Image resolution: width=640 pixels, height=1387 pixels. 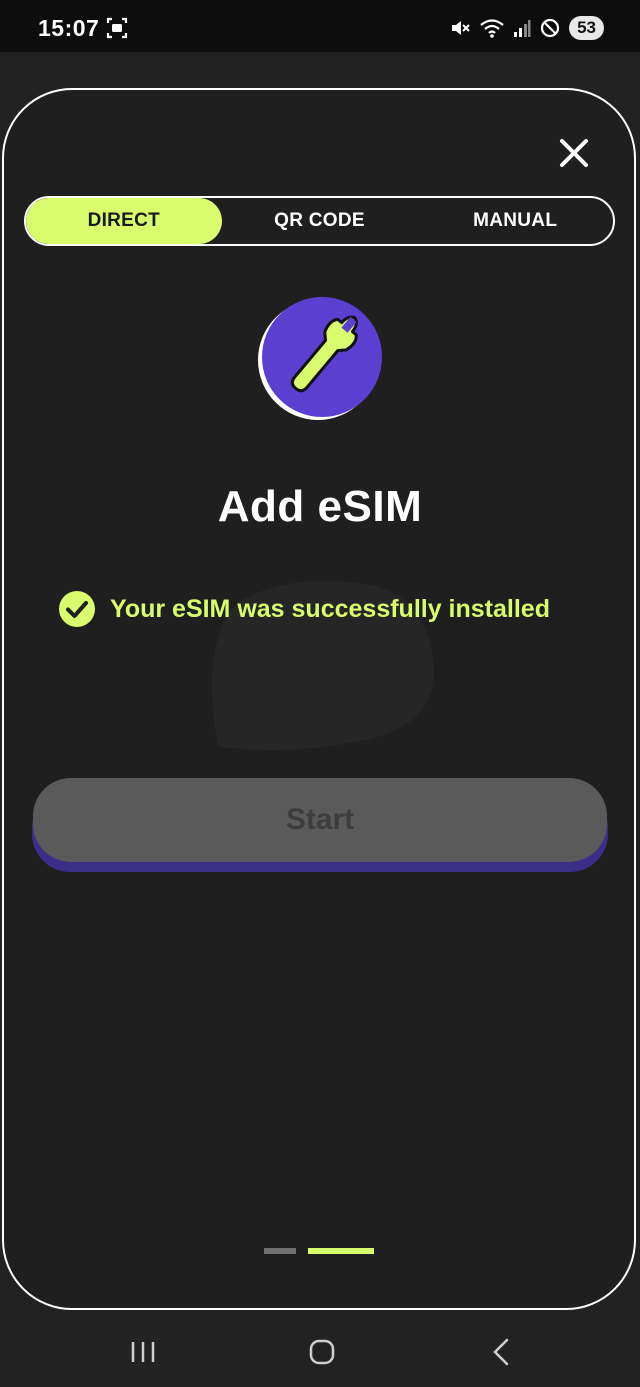 What do you see at coordinates (461, 28) in the screenshot?
I see `mute-icon` at bounding box center [461, 28].